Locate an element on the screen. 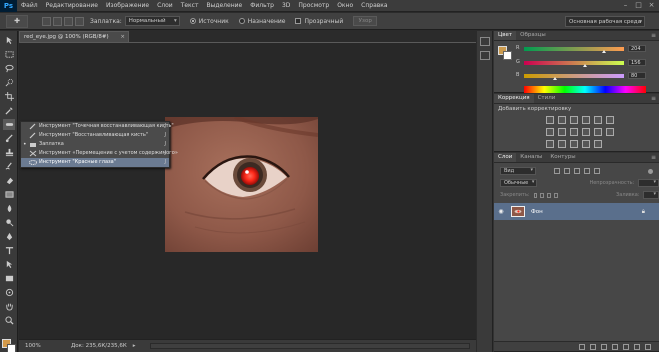 The width and height of the screenshot is (659, 352). tab-layers: Слои is located at coordinates (505, 157).